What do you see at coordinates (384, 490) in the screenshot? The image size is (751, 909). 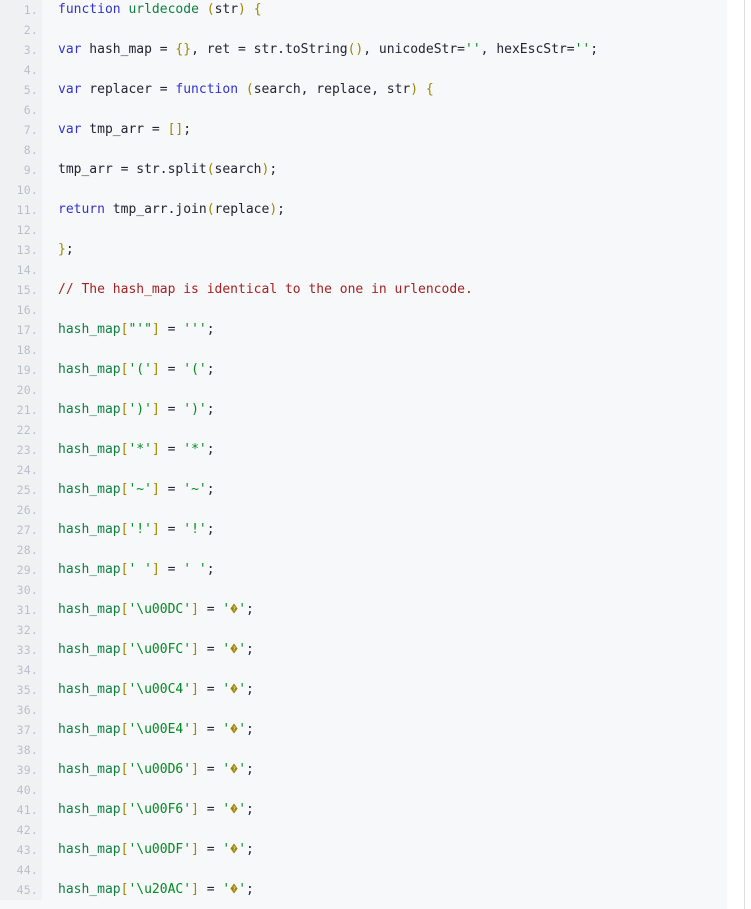 I see `code-line-content: hash_map['~'] = '~';` at bounding box center [384, 490].